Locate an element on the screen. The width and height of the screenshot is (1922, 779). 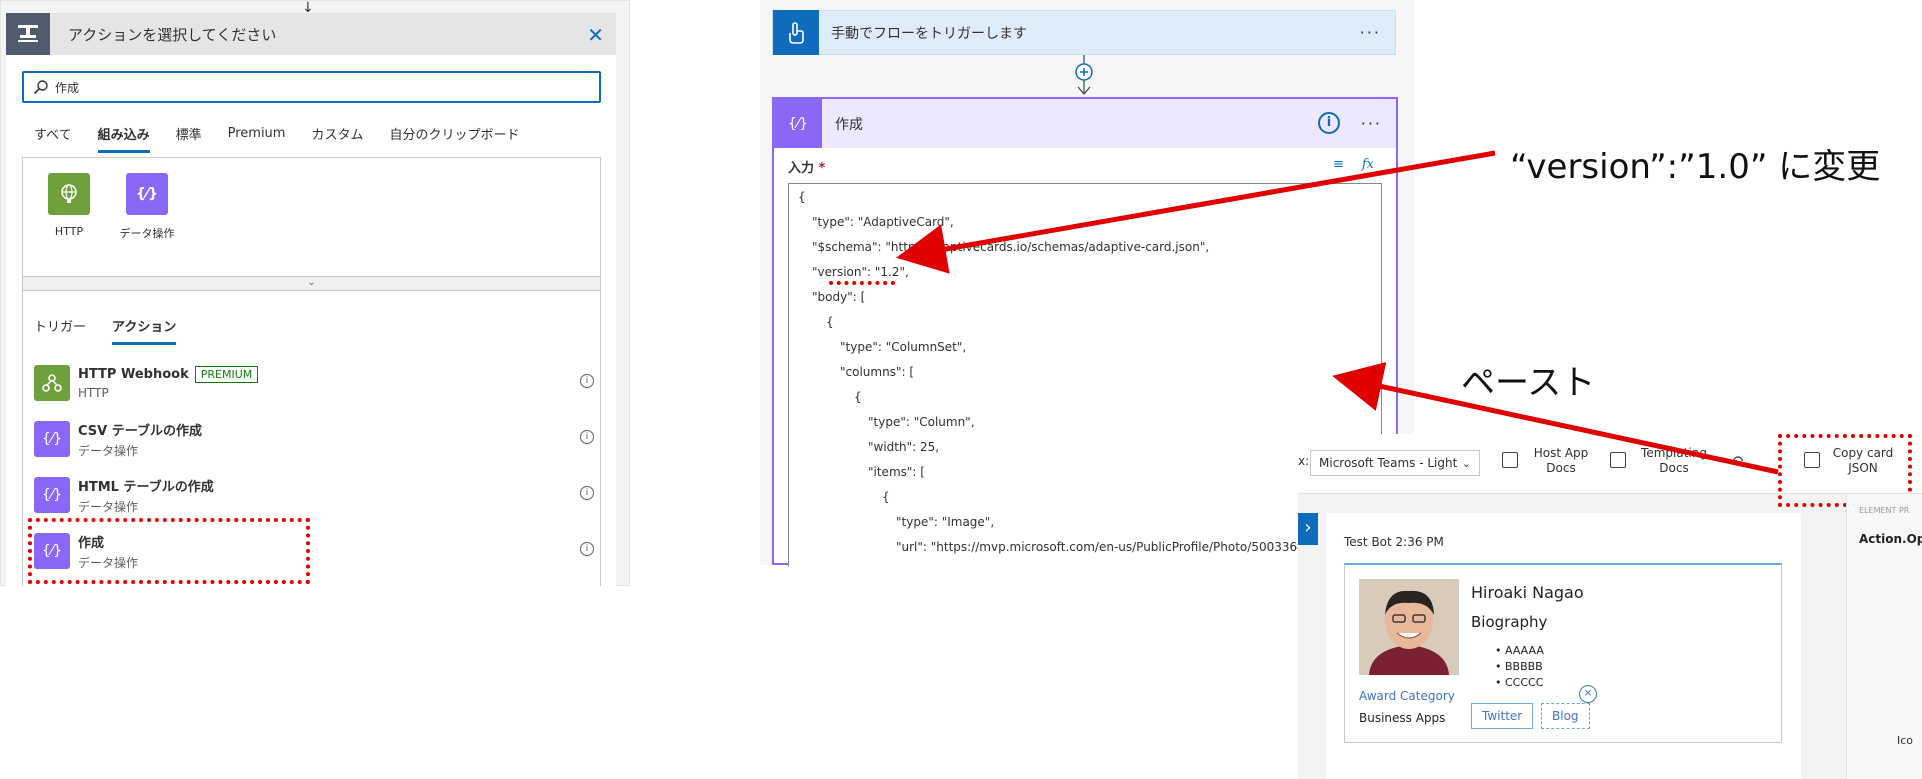
collapse-toggle: ⌄ is located at coordinates (311, 284).